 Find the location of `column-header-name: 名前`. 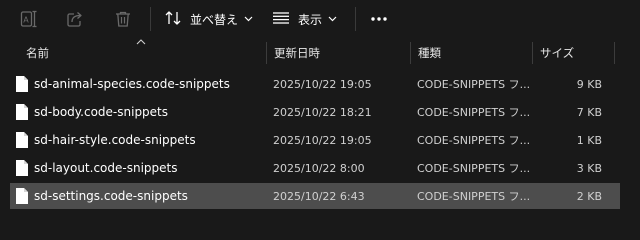

column-header-name: 名前 is located at coordinates (142, 53).